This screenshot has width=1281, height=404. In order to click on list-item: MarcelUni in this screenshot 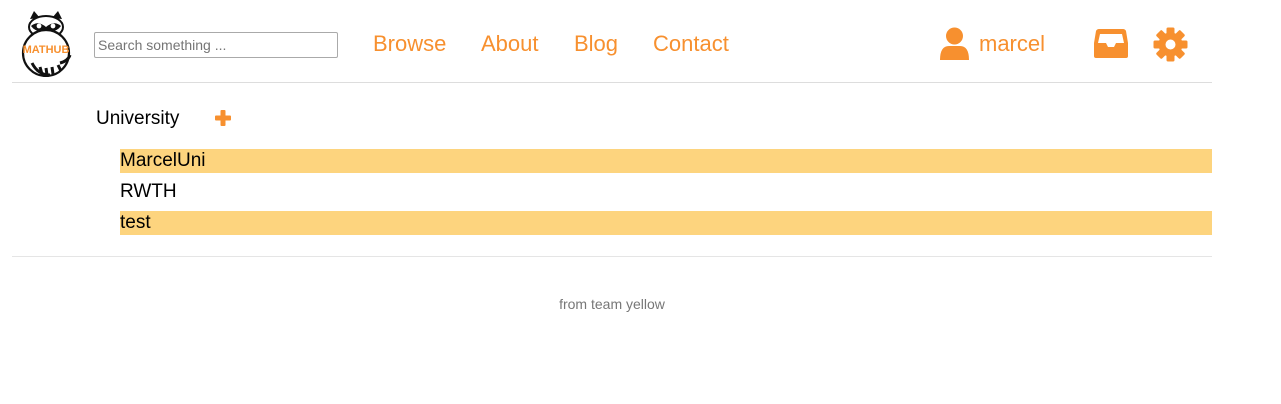, I will do `click(666, 161)`.